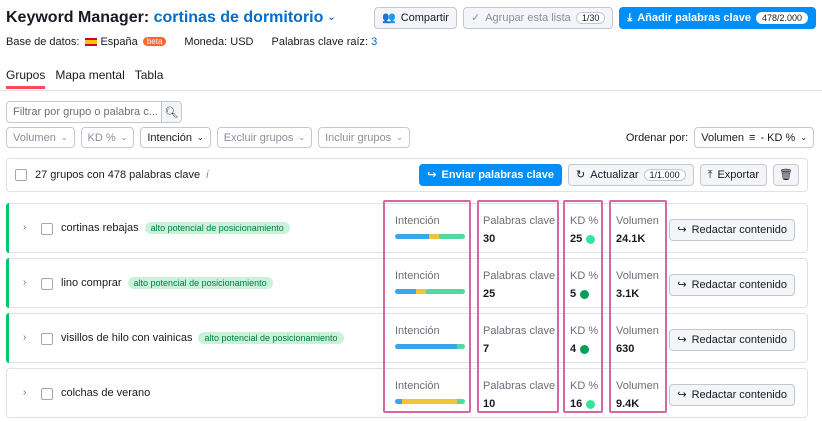 The image size is (822, 422). Describe the element at coordinates (411, 90) in the screenshot. I see `tabs-divider` at that location.